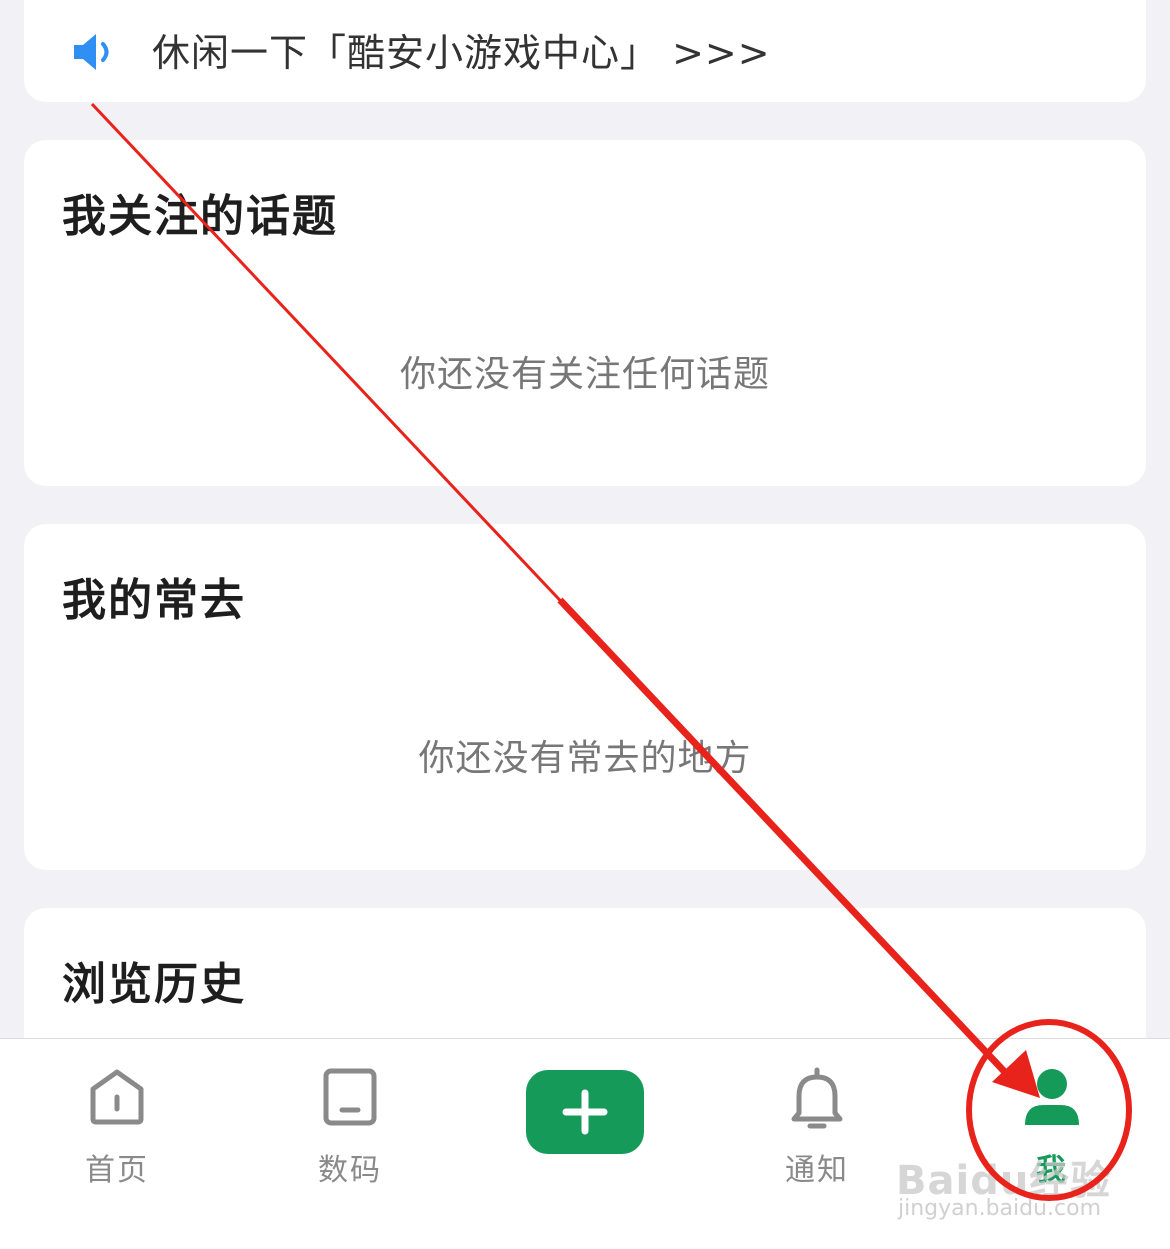 The width and height of the screenshot is (1170, 1249). Describe the element at coordinates (117, 1144) in the screenshot. I see `tab-home: 首页` at that location.